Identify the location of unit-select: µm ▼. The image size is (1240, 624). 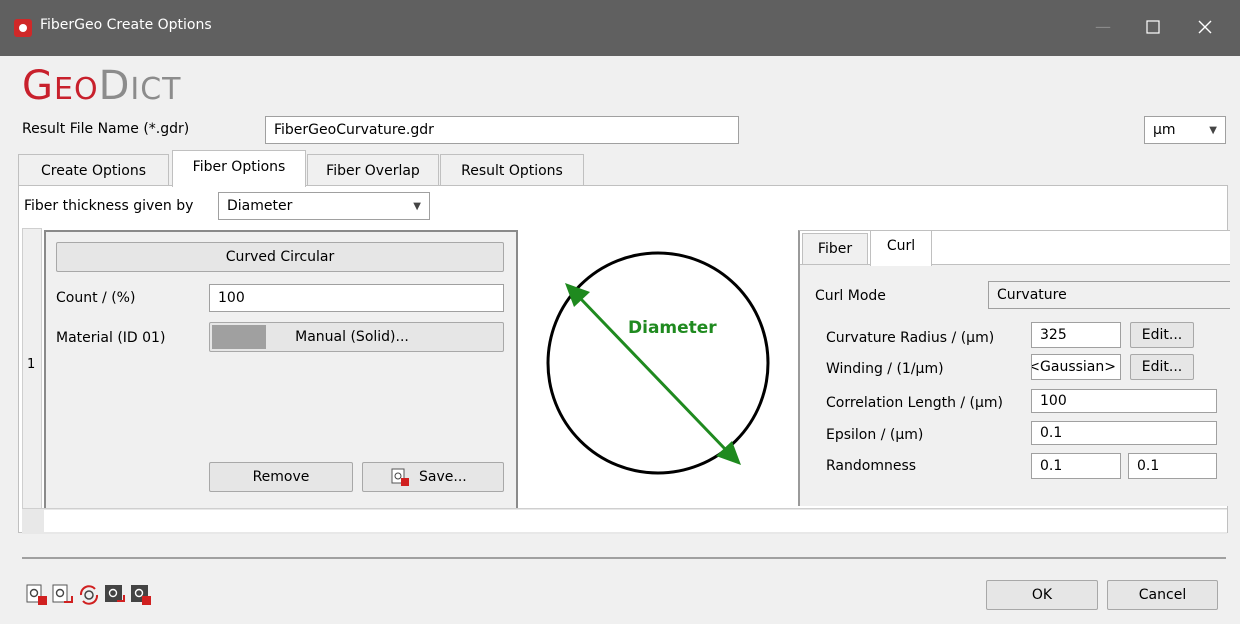
(1185, 130).